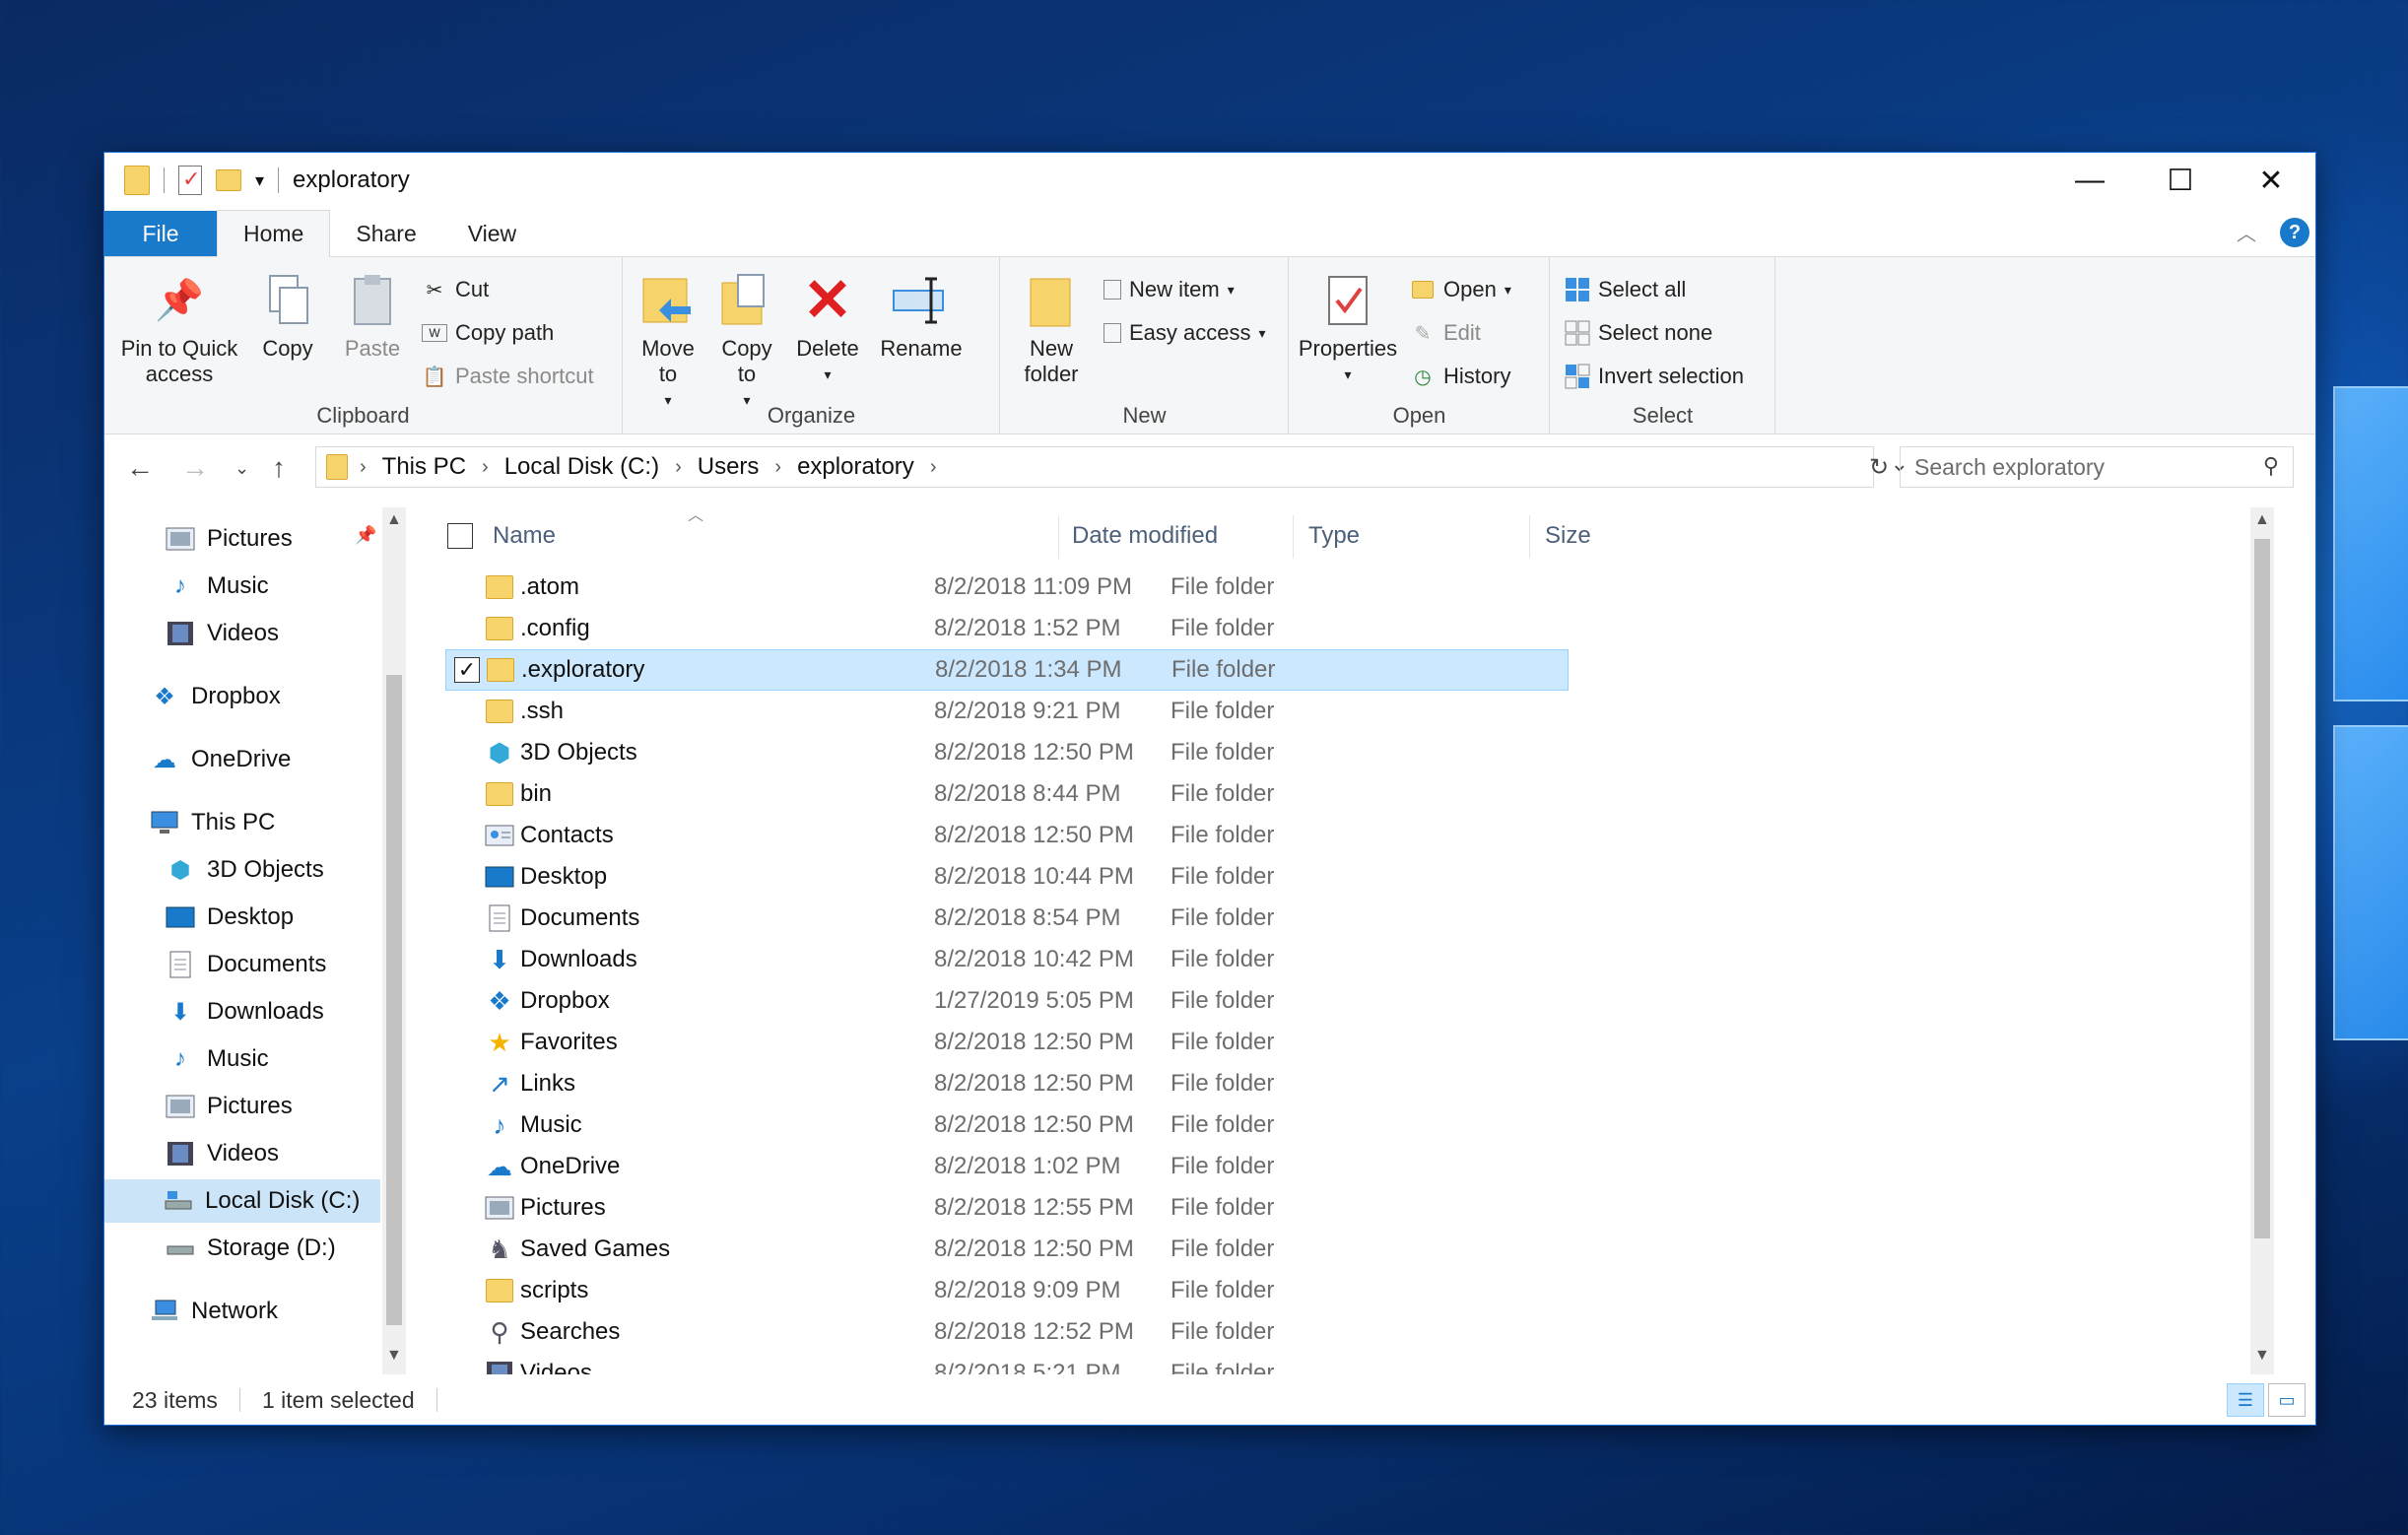 The image size is (2408, 1535). I want to click on properties-button: Properties ▾, so click(1348, 329).